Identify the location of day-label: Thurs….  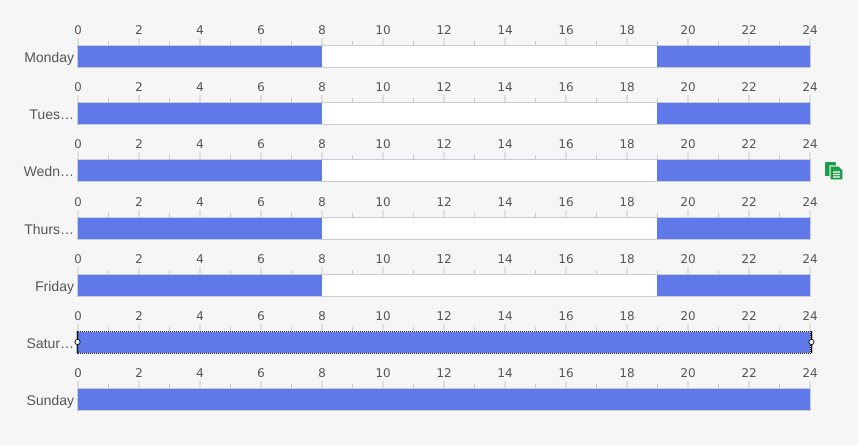
(48, 229).